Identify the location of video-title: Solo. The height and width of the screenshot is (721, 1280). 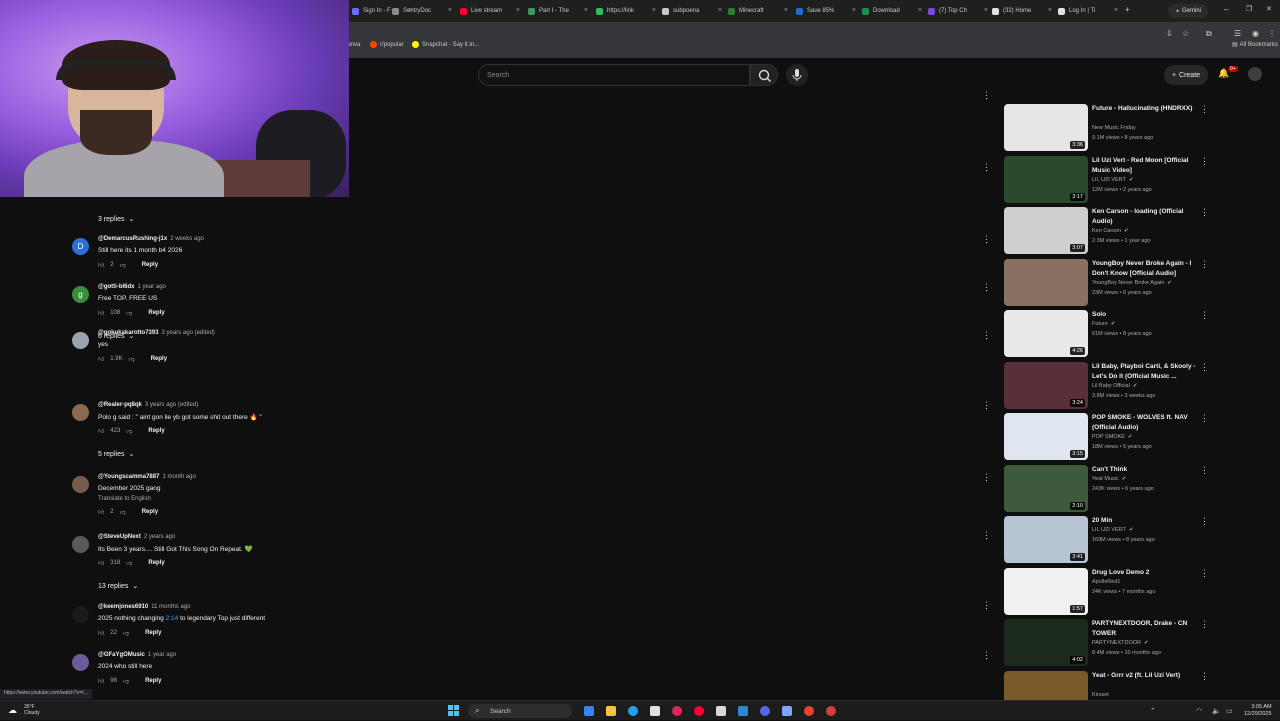
(1147, 315).